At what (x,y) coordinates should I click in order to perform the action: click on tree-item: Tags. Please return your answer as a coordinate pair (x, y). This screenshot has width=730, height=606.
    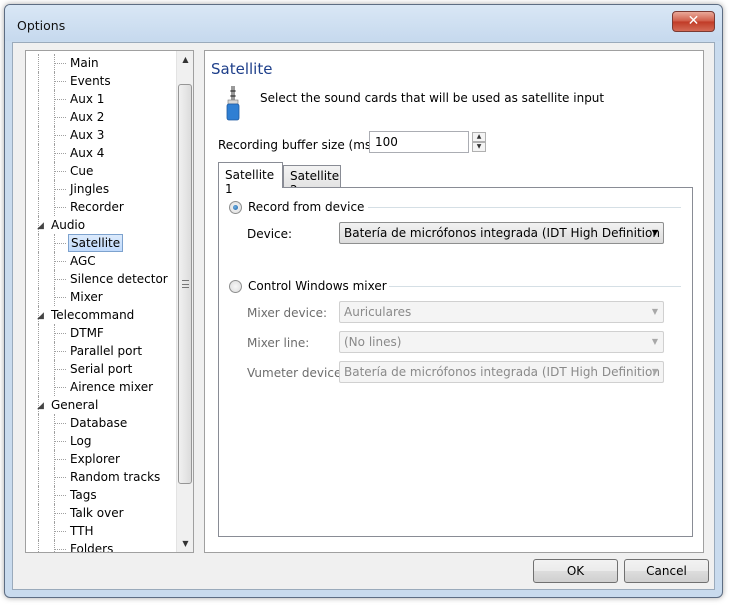
    Looking at the image, I should click on (101, 495).